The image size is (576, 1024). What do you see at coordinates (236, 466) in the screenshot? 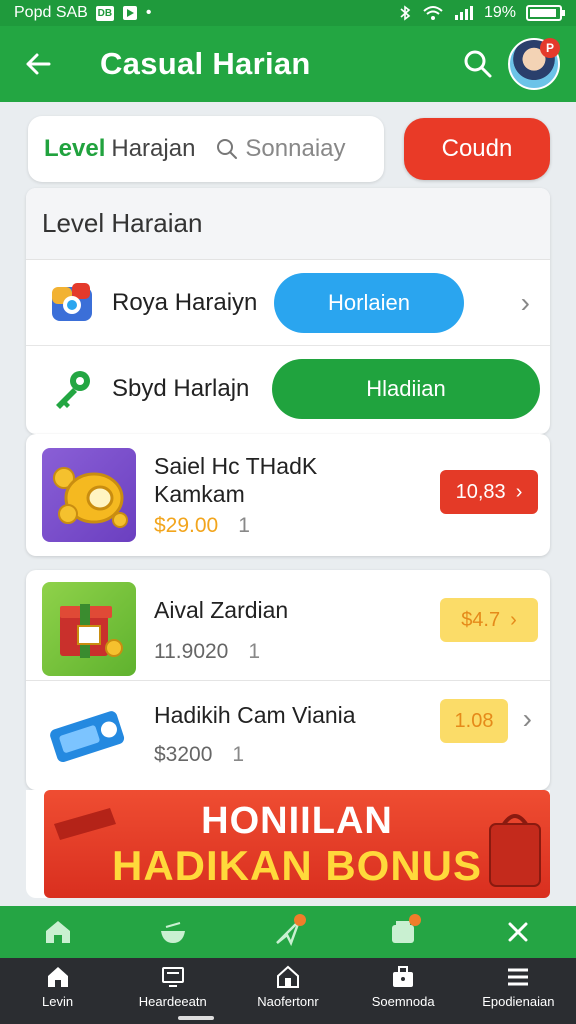
I see `product-title-line1: Saiel Hc THadK` at bounding box center [236, 466].